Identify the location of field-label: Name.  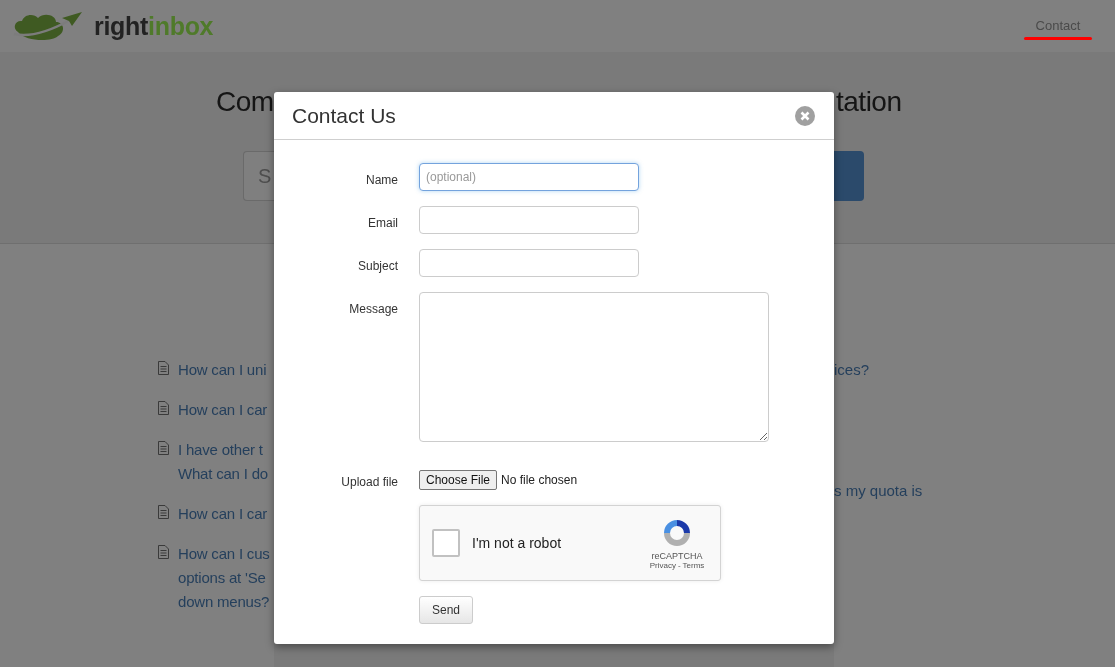
(382, 180).